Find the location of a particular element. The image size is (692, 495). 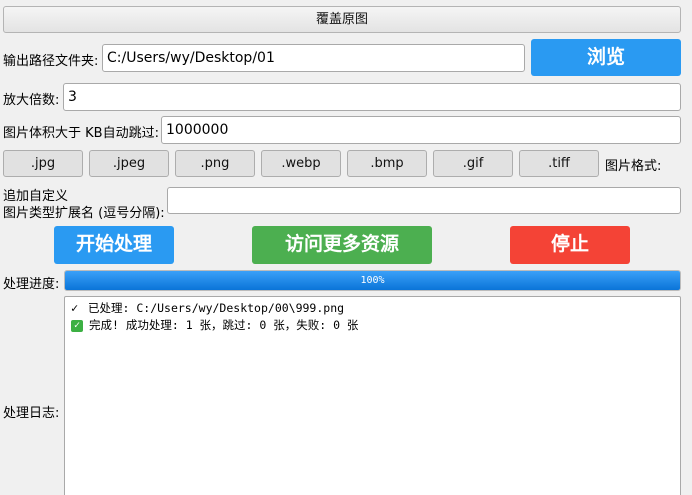

overwrite-button: 覆盖原图 is located at coordinates (342, 19).